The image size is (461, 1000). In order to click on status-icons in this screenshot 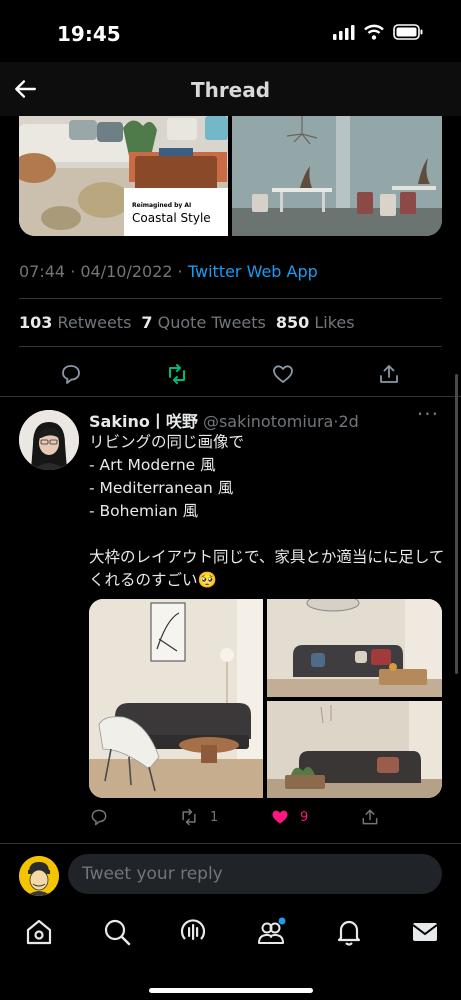, I will do `click(378, 32)`.